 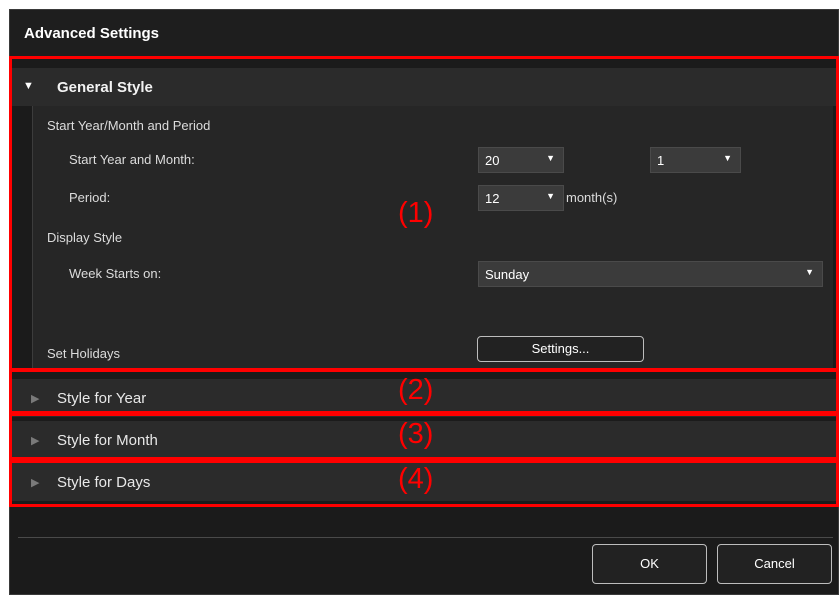 I want to click on start-month-value: 1, so click(x=661, y=160).